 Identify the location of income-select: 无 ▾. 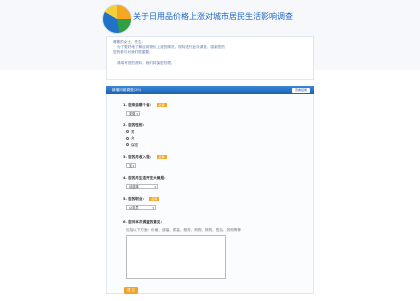
(131, 165).